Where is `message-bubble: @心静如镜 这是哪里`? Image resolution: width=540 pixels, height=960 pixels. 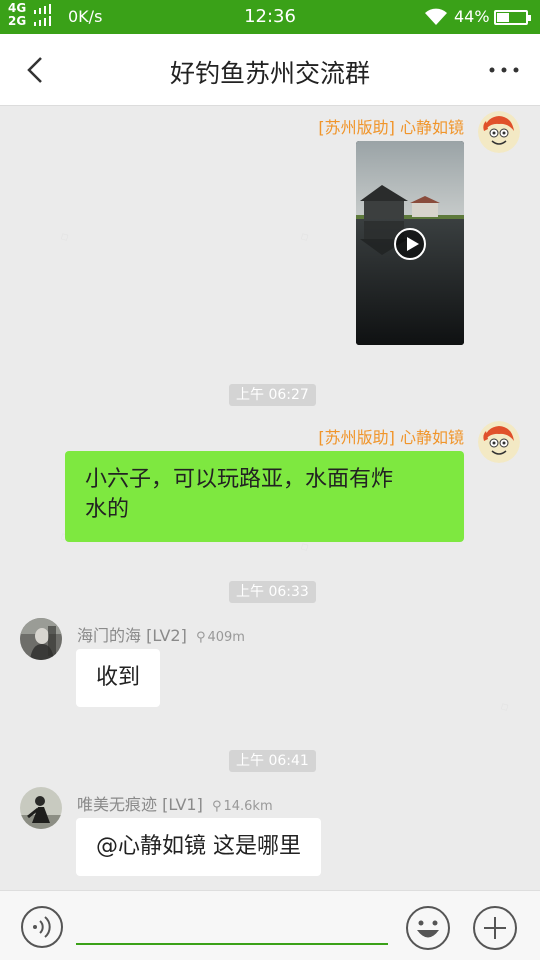
message-bubble: @心静如镜 这是哪里 is located at coordinates (198, 847).